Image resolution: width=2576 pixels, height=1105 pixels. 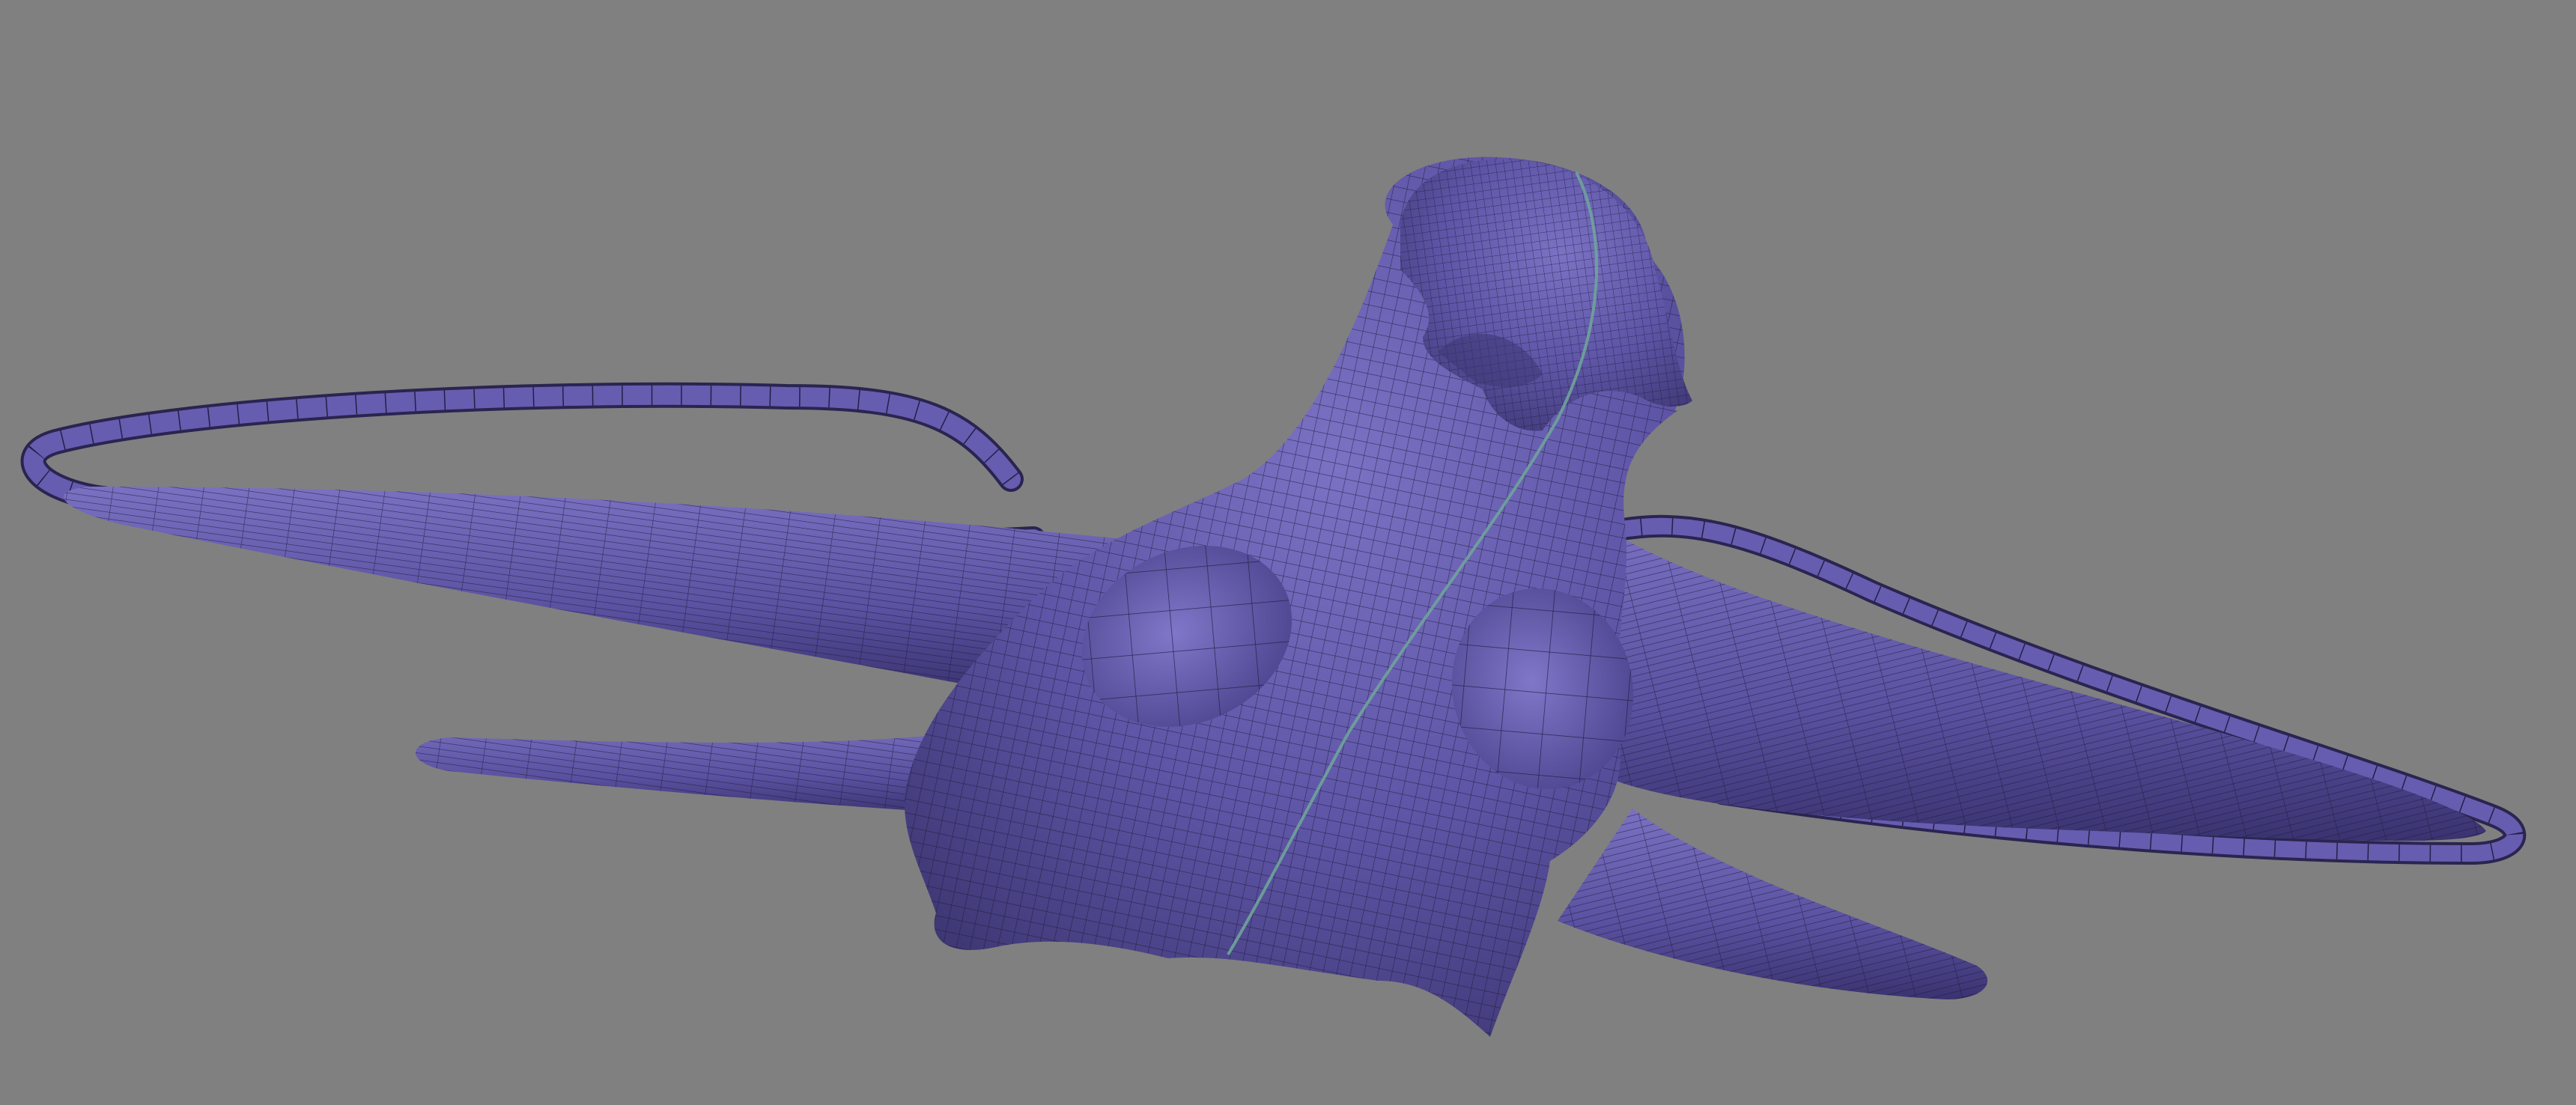 What do you see at coordinates (2037, 679) in the screenshot?
I see `right-long-tentacle` at bounding box center [2037, 679].